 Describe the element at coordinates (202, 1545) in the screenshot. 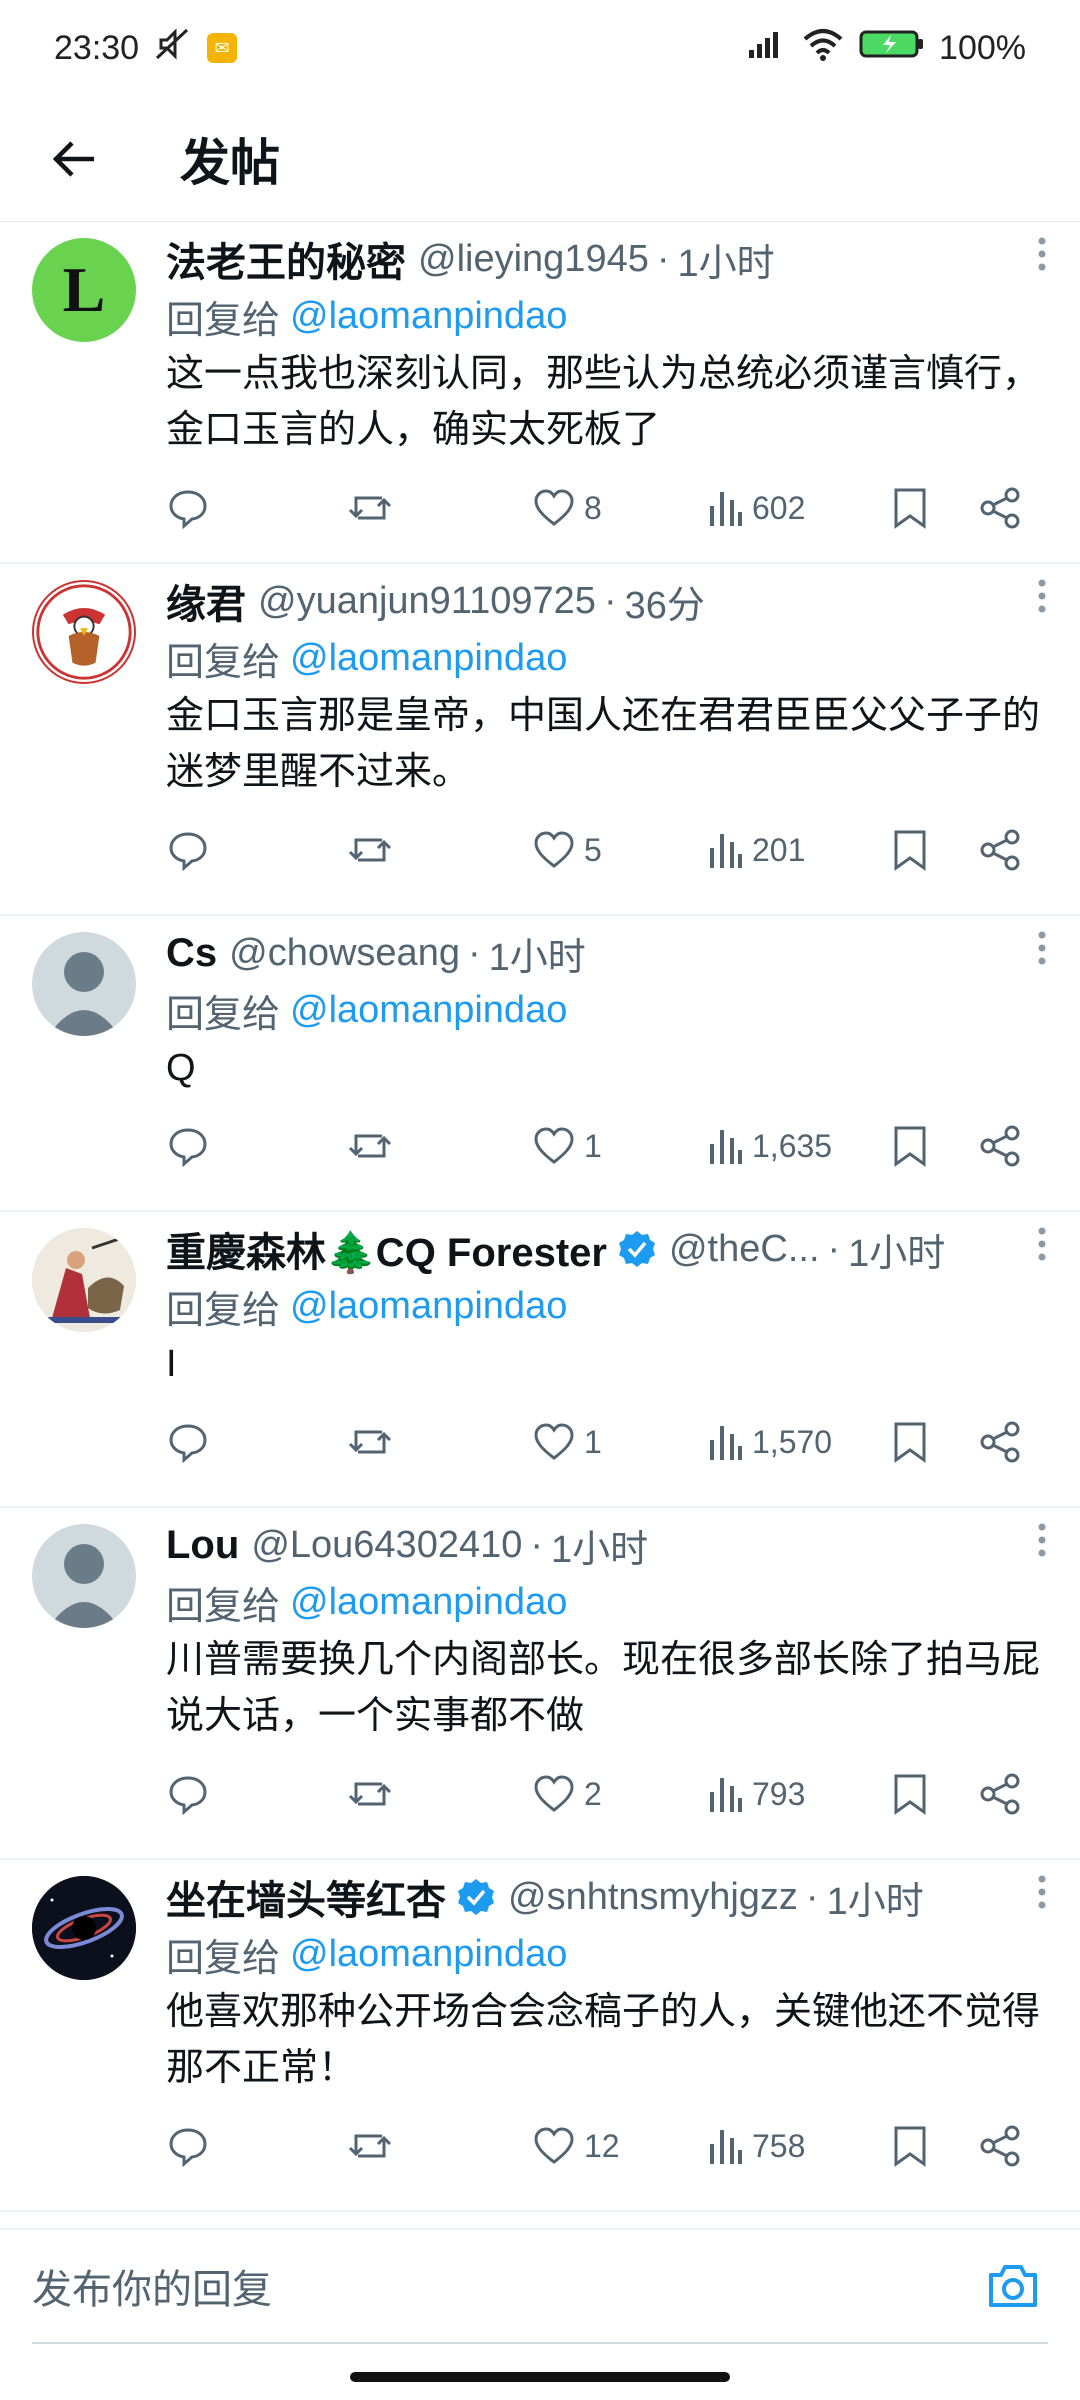

I see `display-name: Lou` at that location.